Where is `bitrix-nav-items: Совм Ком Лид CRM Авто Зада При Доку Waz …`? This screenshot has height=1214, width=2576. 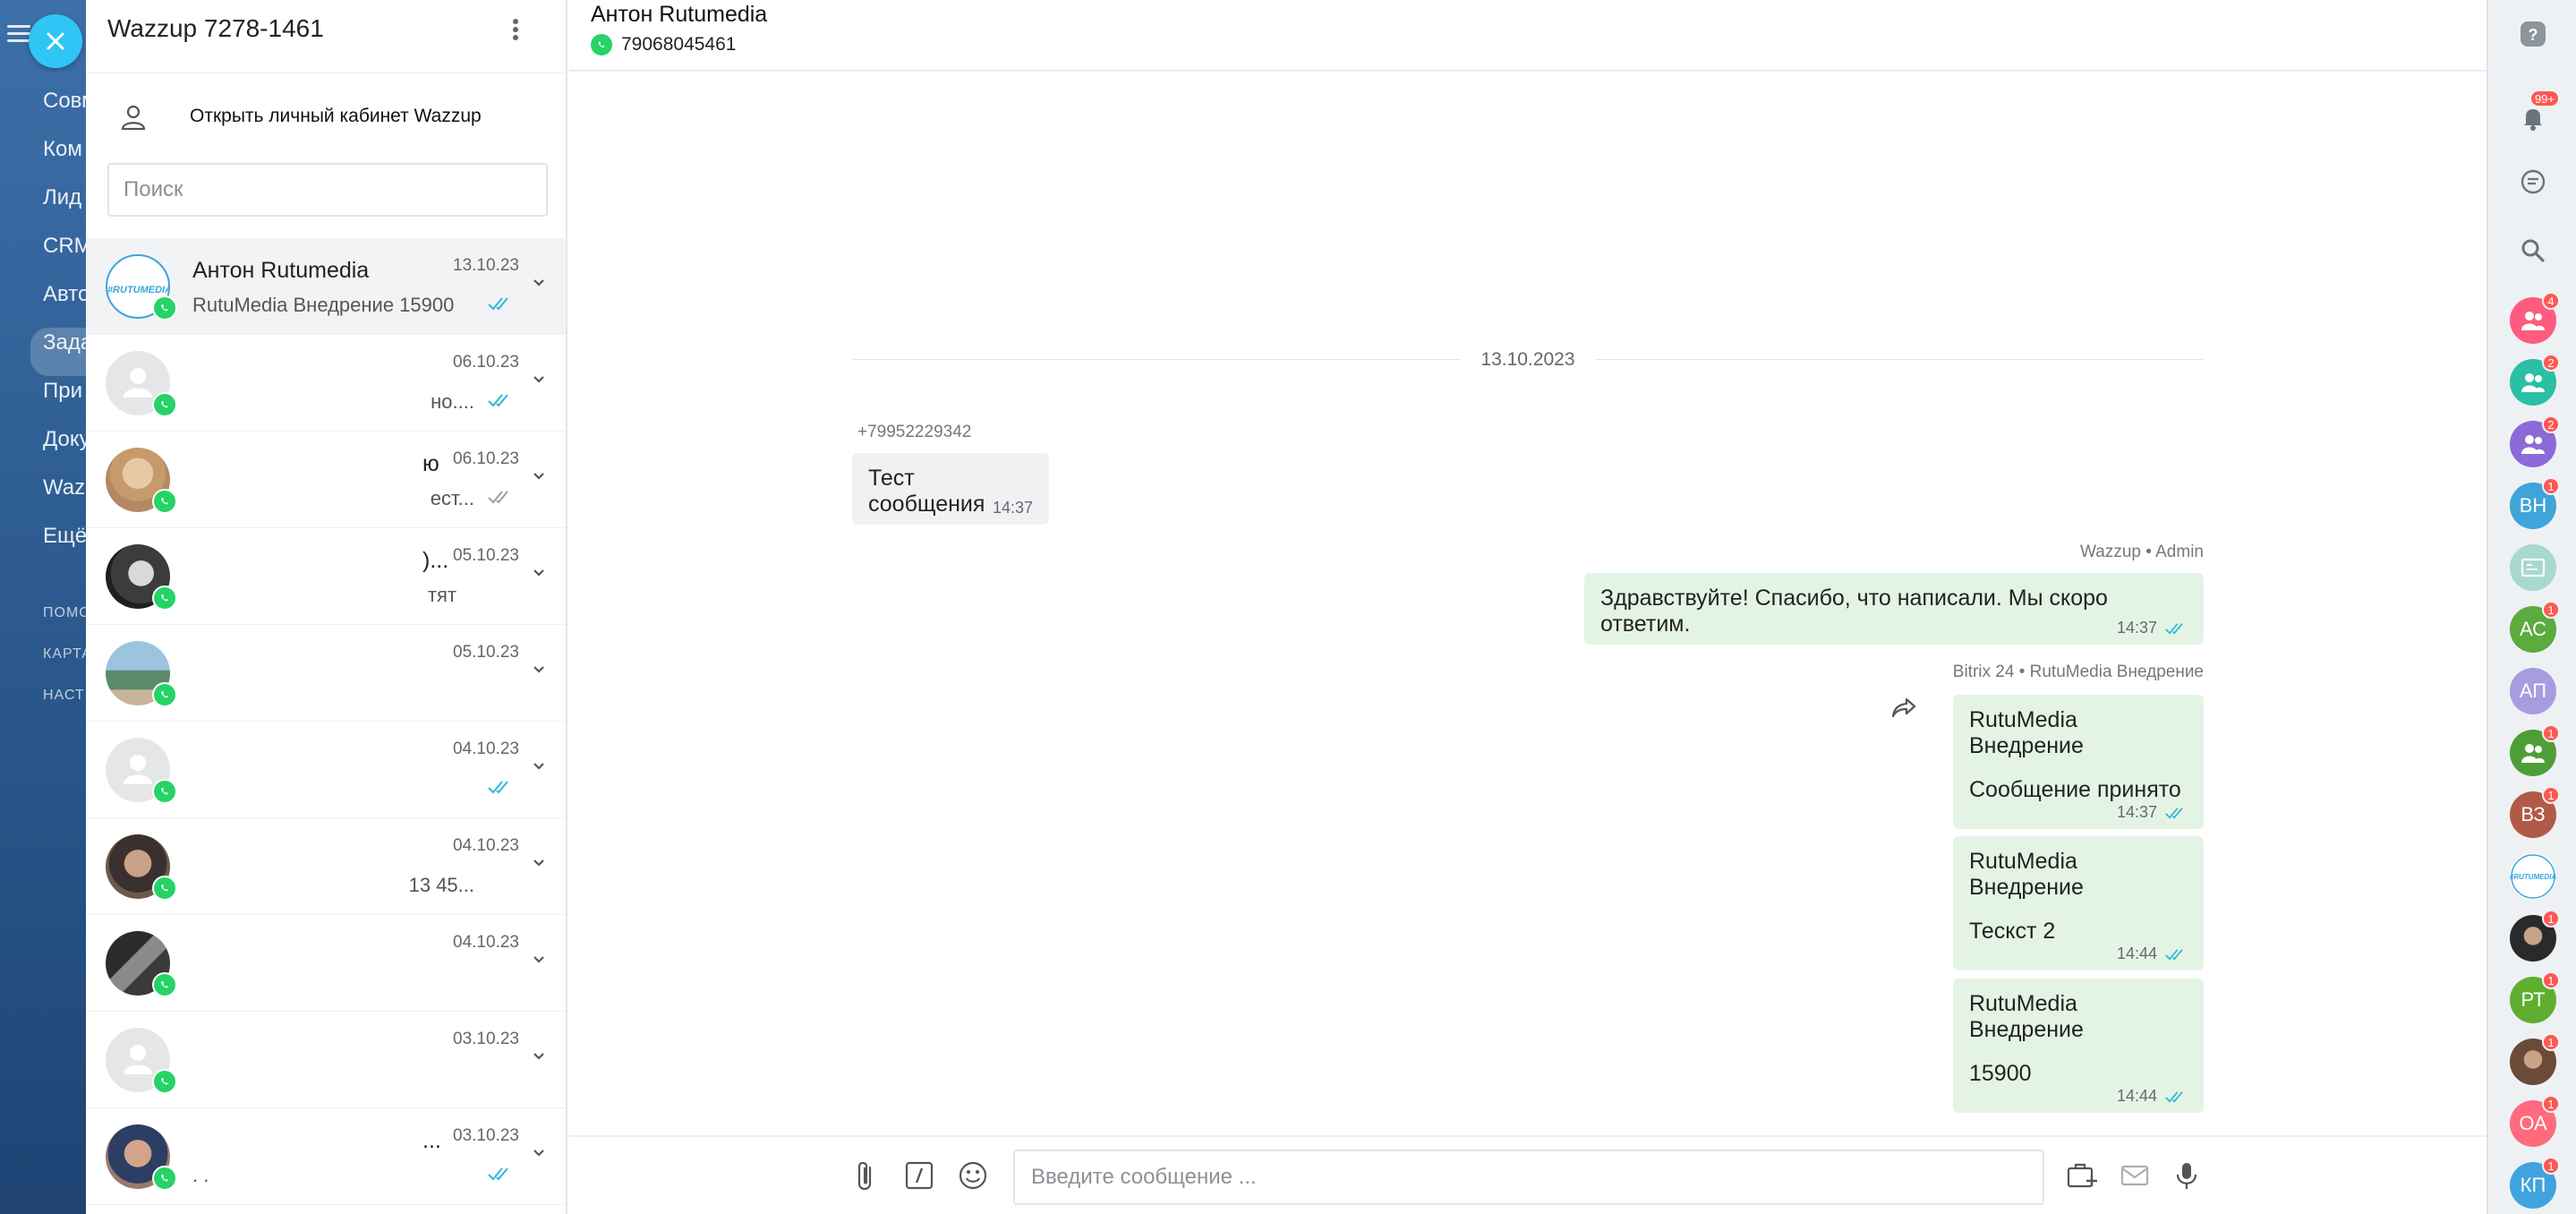 bitrix-nav-items: Совм Ком Лид CRM Авто Зада При Доку Waz … is located at coordinates (60, 327).